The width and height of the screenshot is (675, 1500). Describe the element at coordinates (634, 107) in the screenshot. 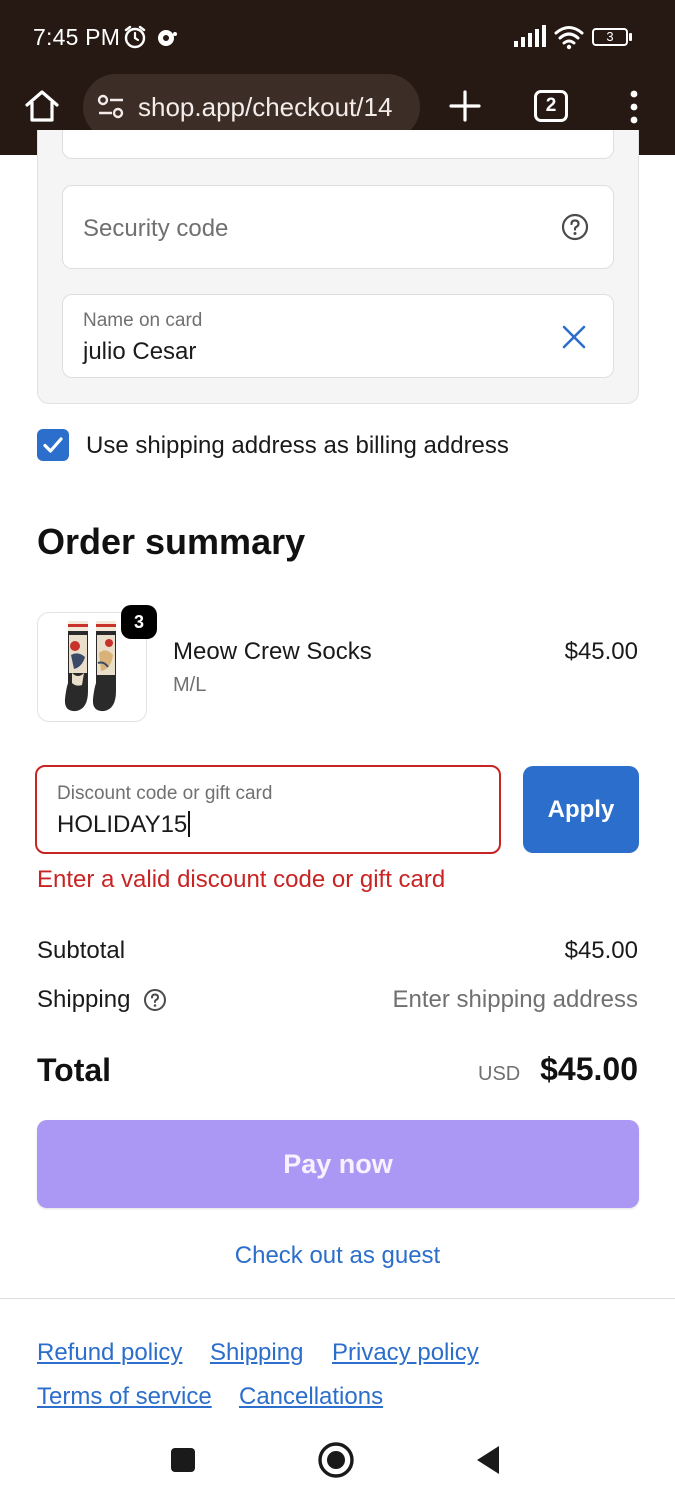

I see `more-menu-icon` at that location.